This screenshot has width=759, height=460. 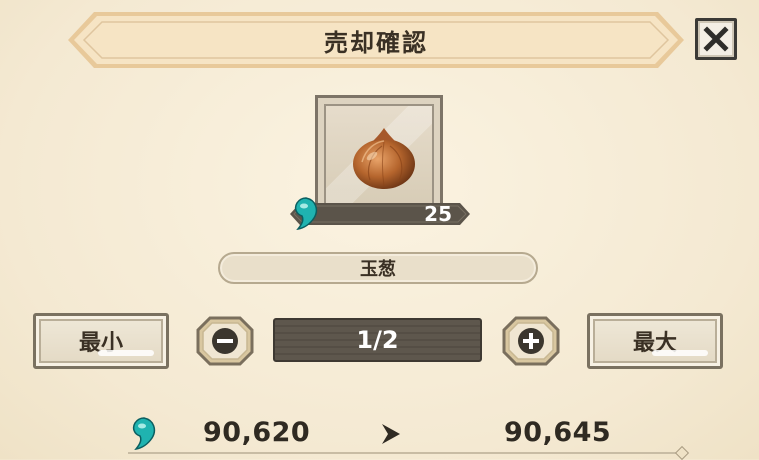 I want to click on after-money: 90,645, so click(x=558, y=432).